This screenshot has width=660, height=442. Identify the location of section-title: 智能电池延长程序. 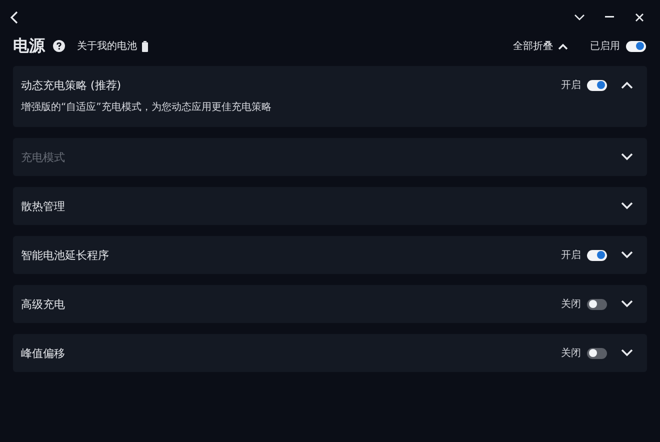
(65, 255).